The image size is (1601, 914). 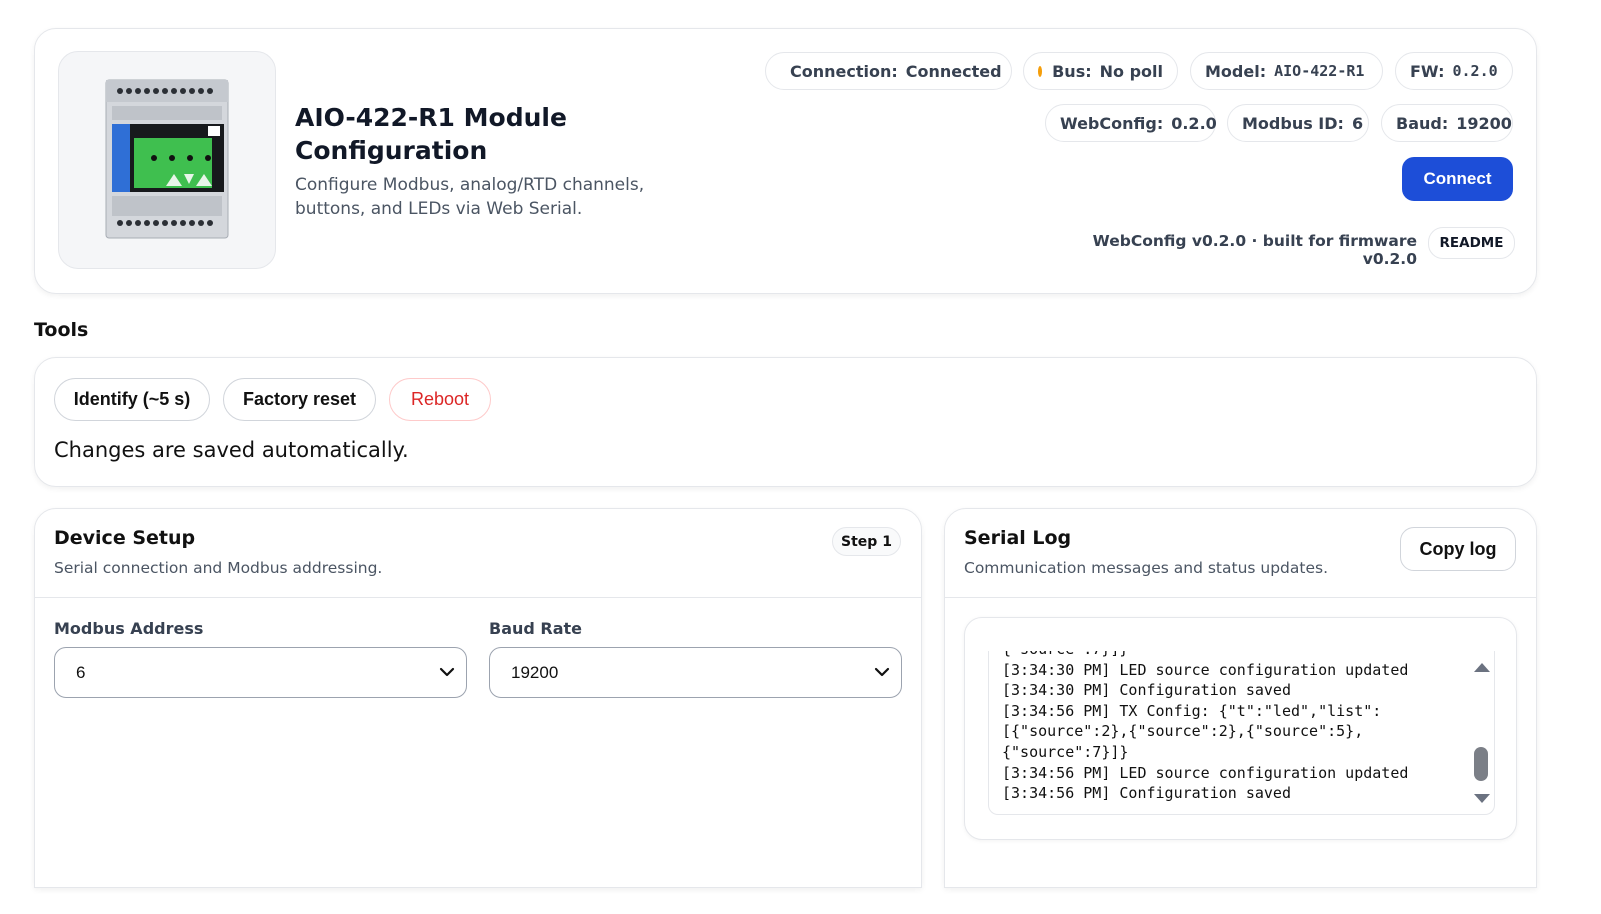 What do you see at coordinates (81, 672) in the screenshot?
I see `modbus-address-value: 6` at bounding box center [81, 672].